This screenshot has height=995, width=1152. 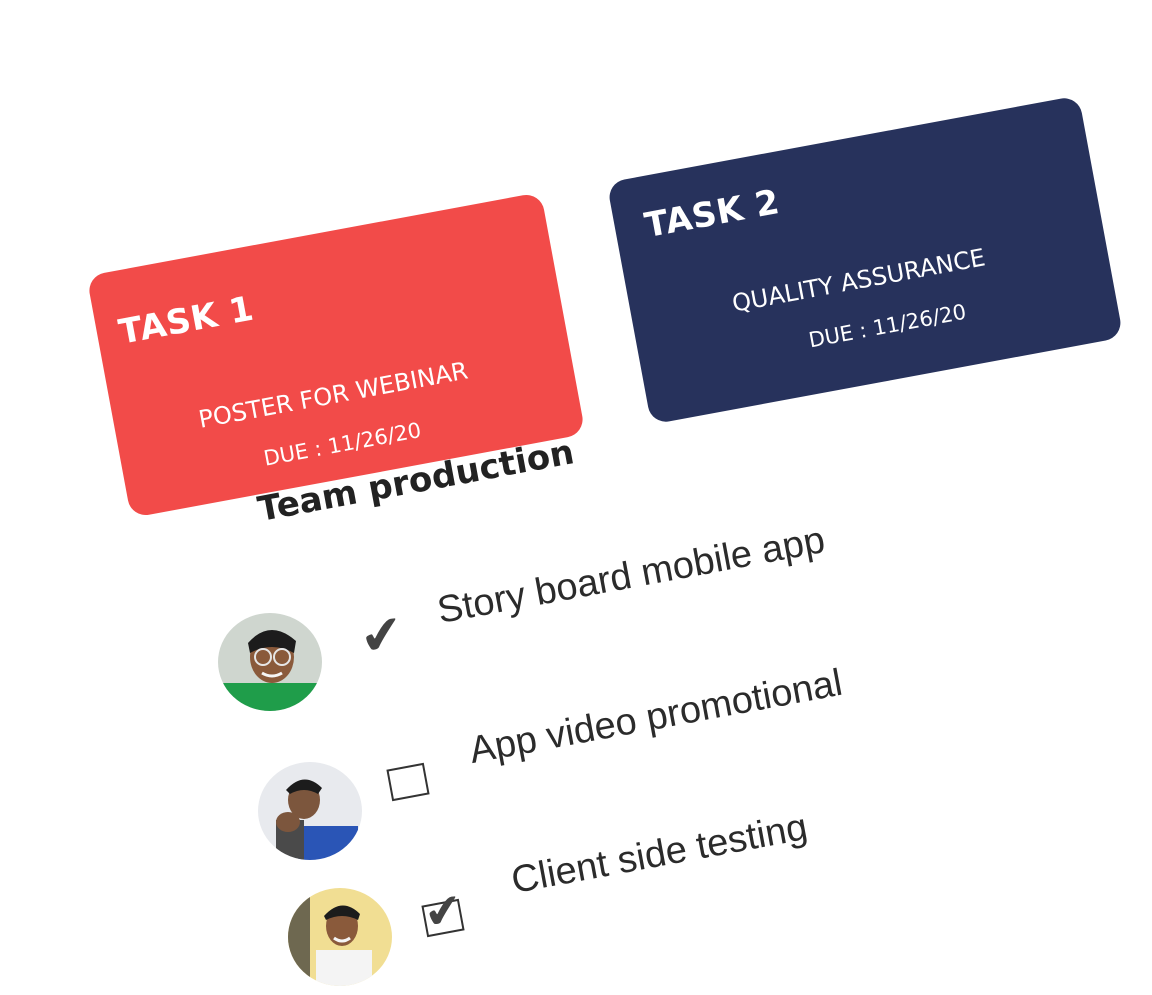 I want to click on checkmark-icon: ✔, so click(x=382, y=635).